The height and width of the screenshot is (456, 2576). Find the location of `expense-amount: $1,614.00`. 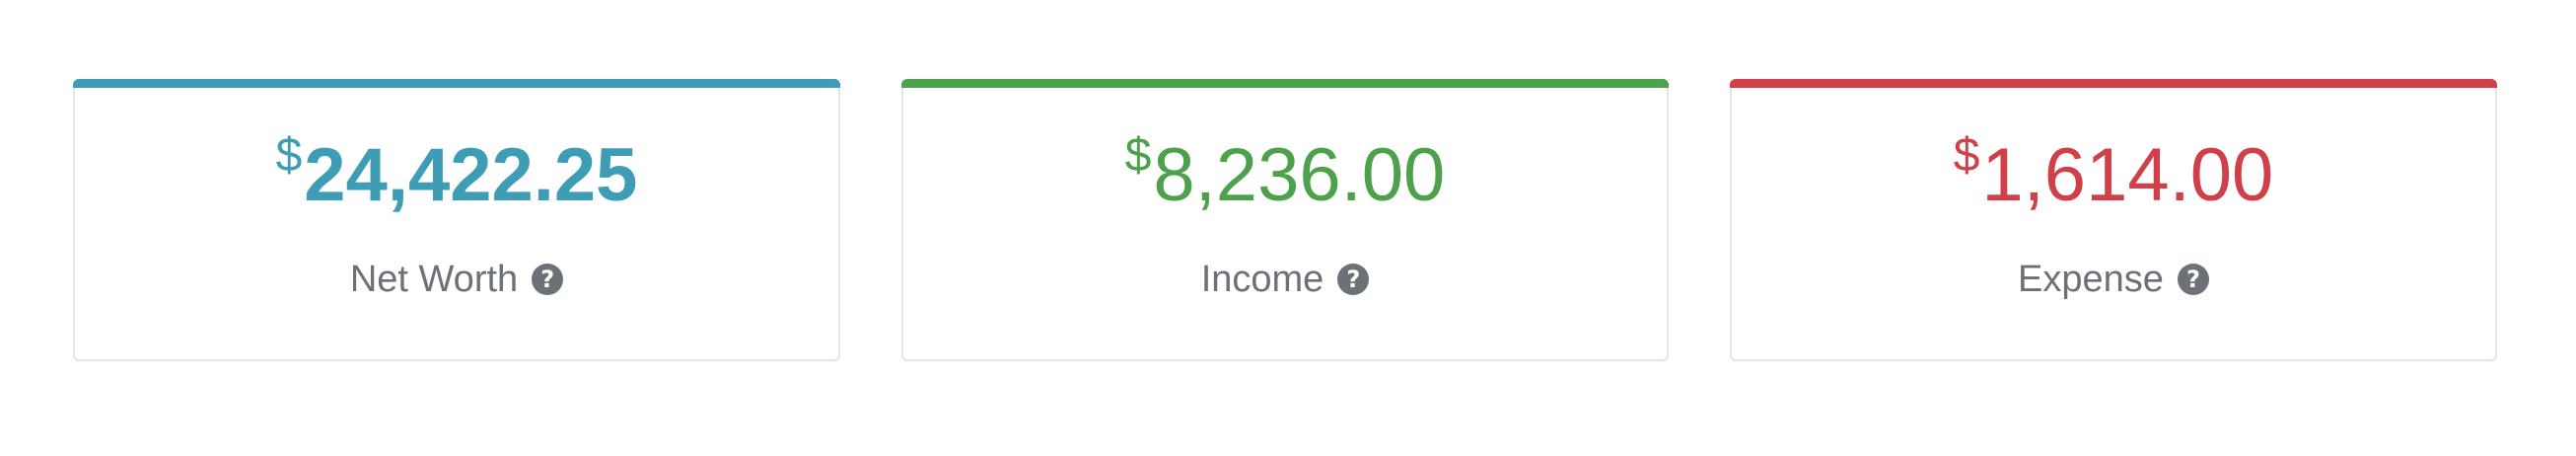

expense-amount: $1,614.00 is located at coordinates (2113, 172).